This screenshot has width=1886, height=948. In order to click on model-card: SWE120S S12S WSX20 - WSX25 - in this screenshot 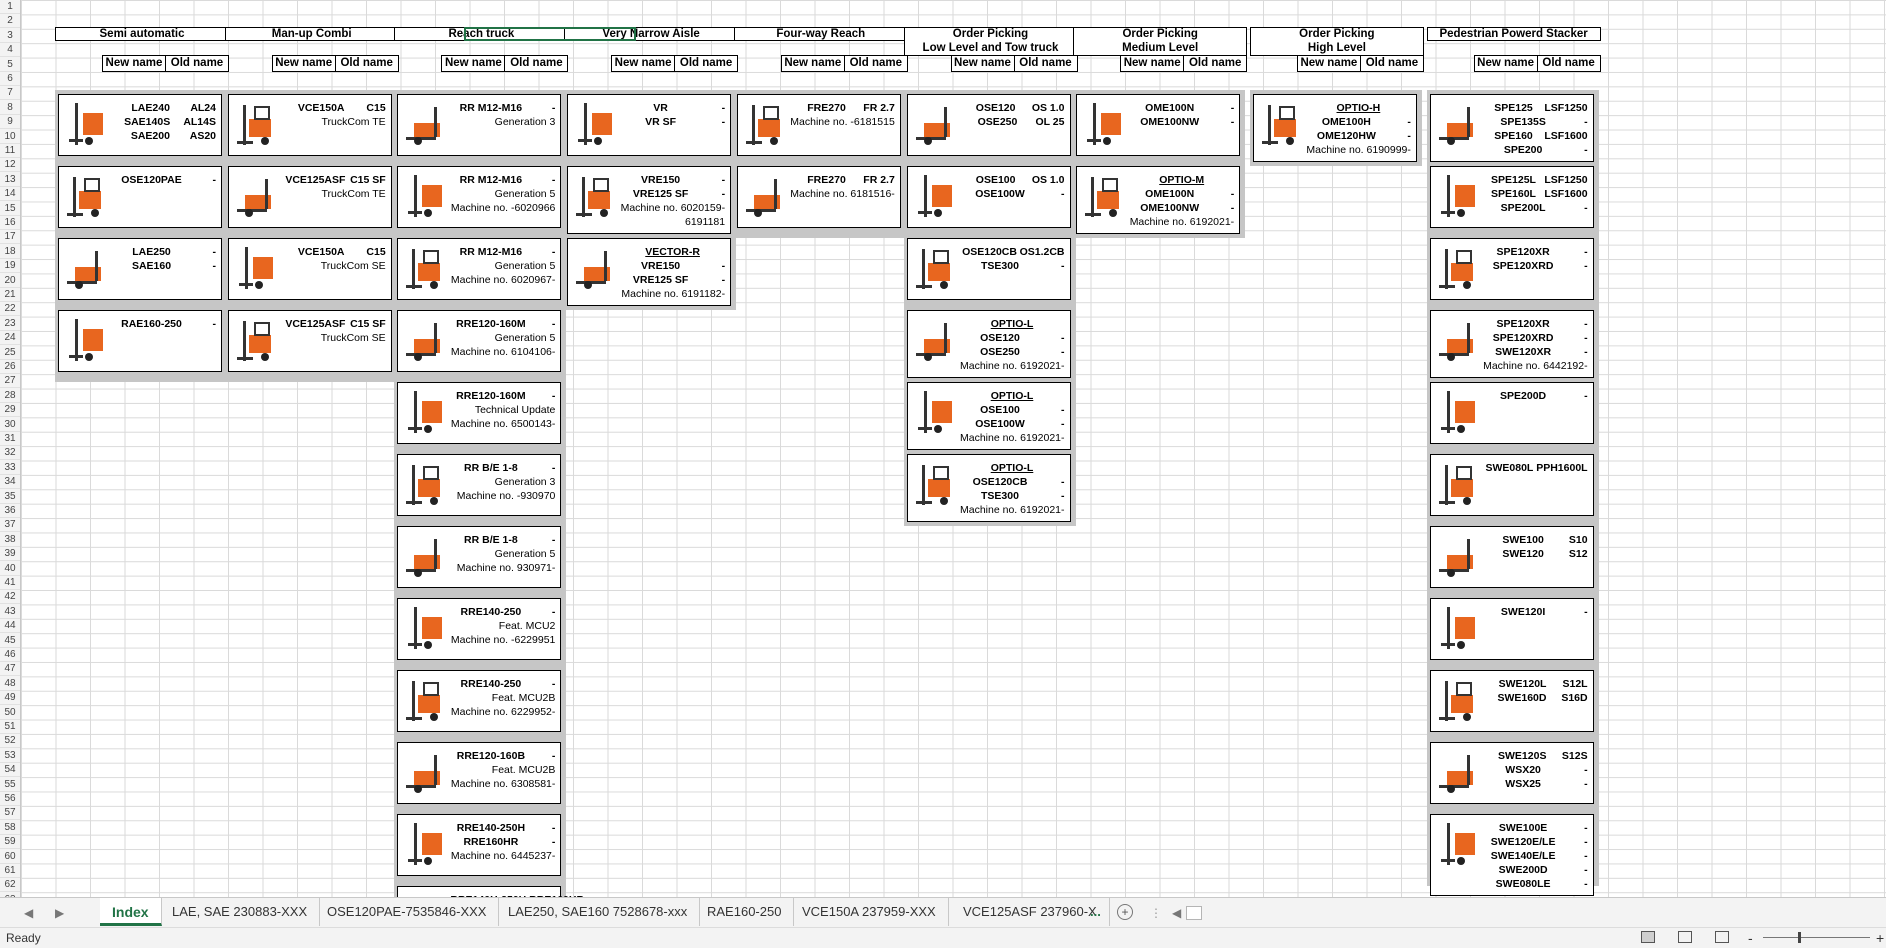, I will do `click(1511, 773)`.